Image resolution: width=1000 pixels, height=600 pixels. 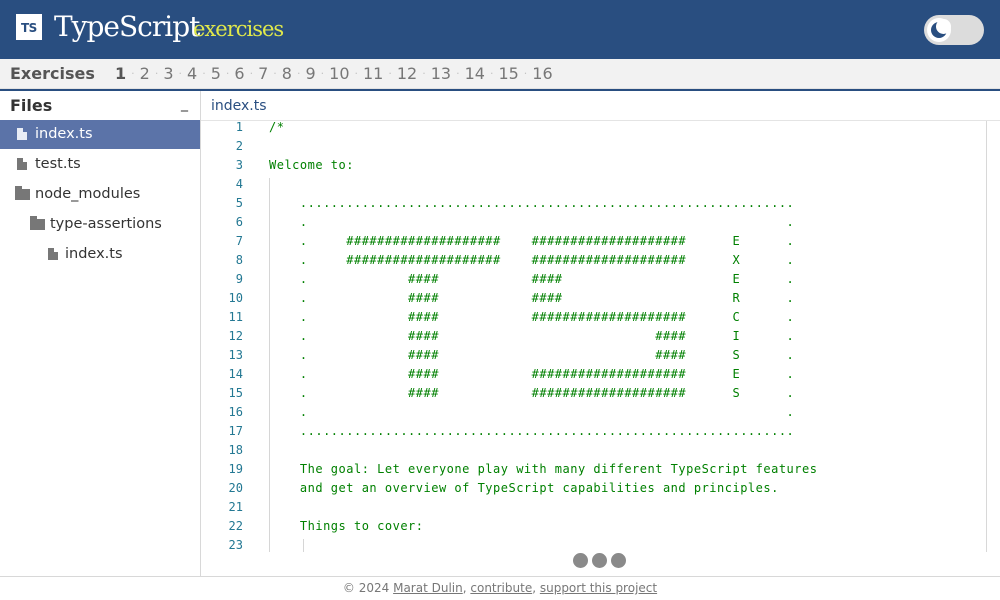 I want to click on code-line: . #### #### E ., so click(x=532, y=279).